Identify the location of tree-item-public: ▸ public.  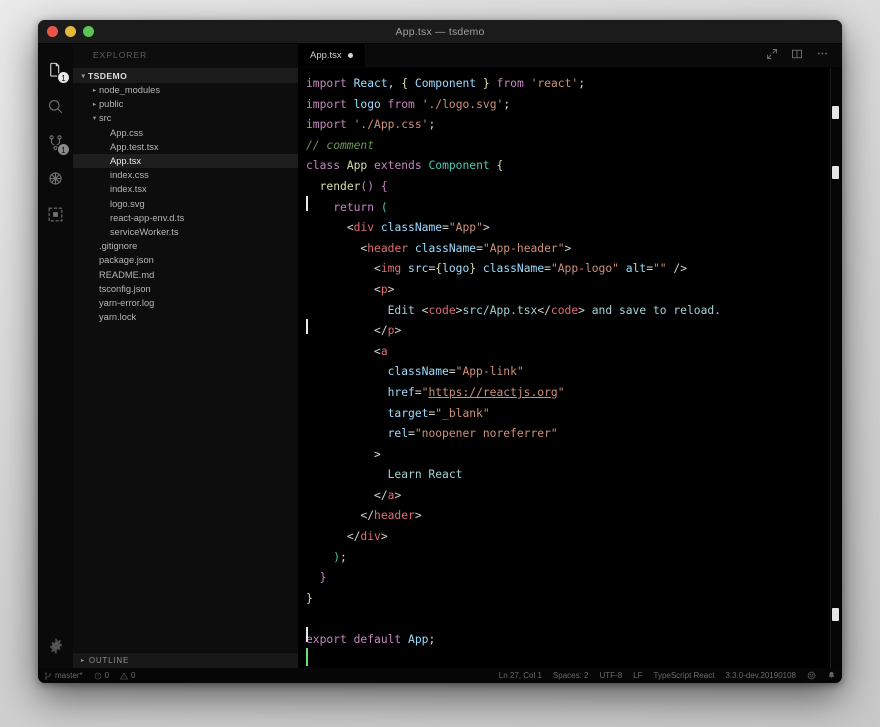
(185, 104).